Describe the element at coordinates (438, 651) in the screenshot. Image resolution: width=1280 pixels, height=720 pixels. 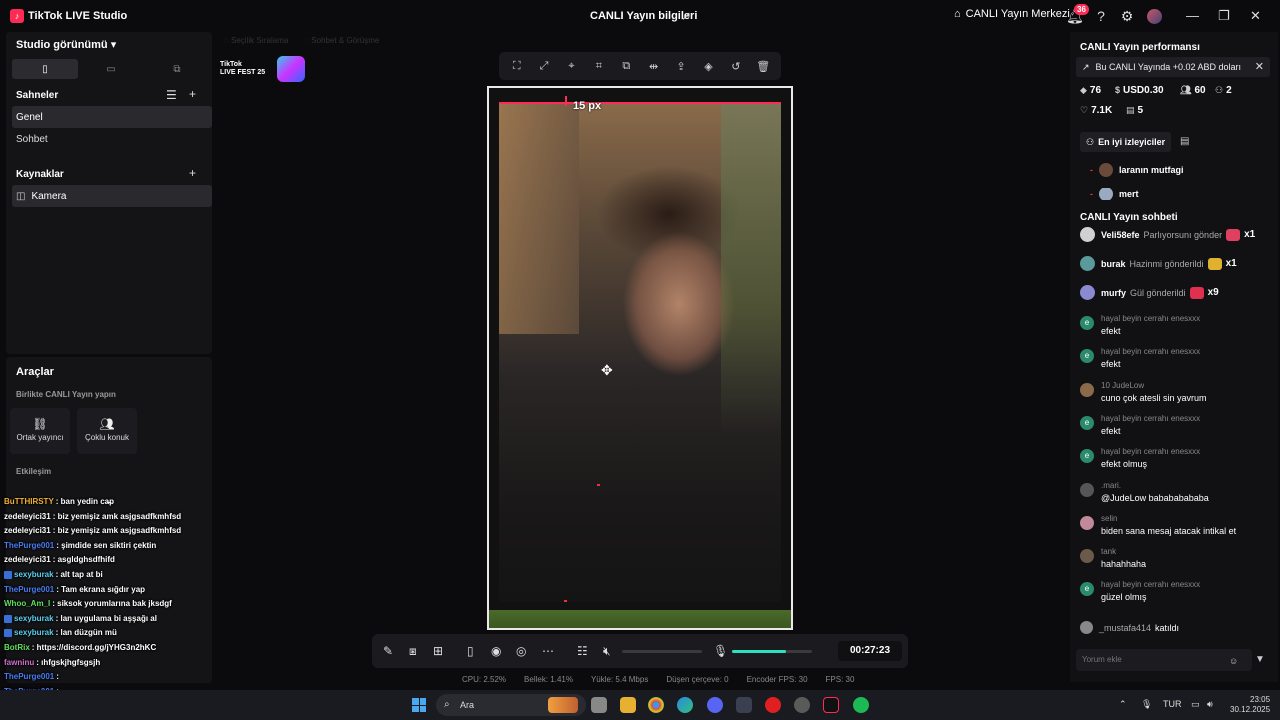
I see `scene-add-icon: ⊞` at that location.